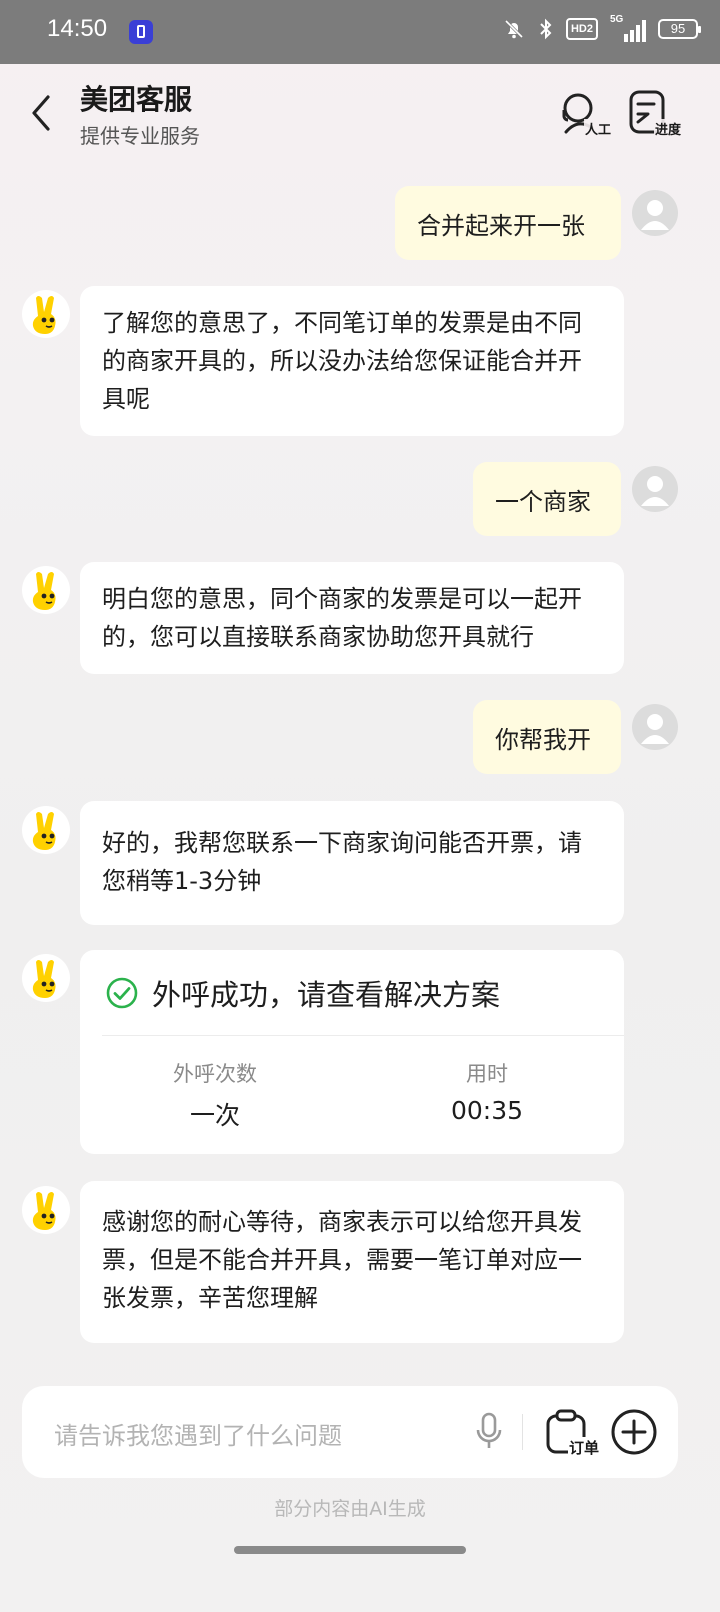 The image size is (720, 1612). Describe the element at coordinates (501, 225) in the screenshot. I see `message-text: 合并起来开一张` at that location.